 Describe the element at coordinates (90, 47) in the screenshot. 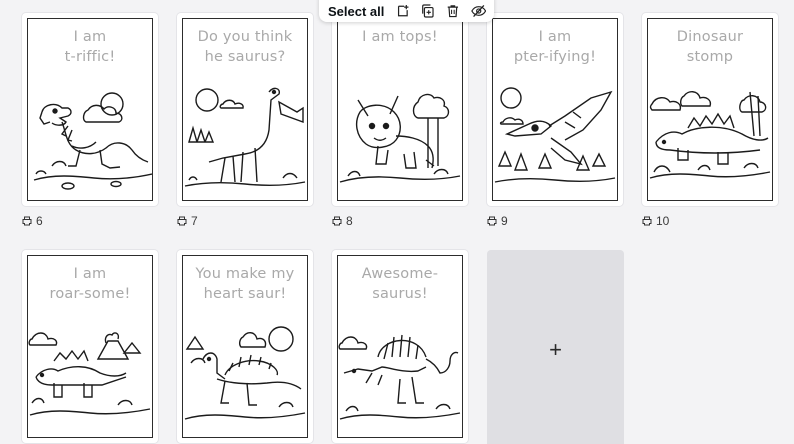

I see `page-title: I am t-riffic!` at that location.